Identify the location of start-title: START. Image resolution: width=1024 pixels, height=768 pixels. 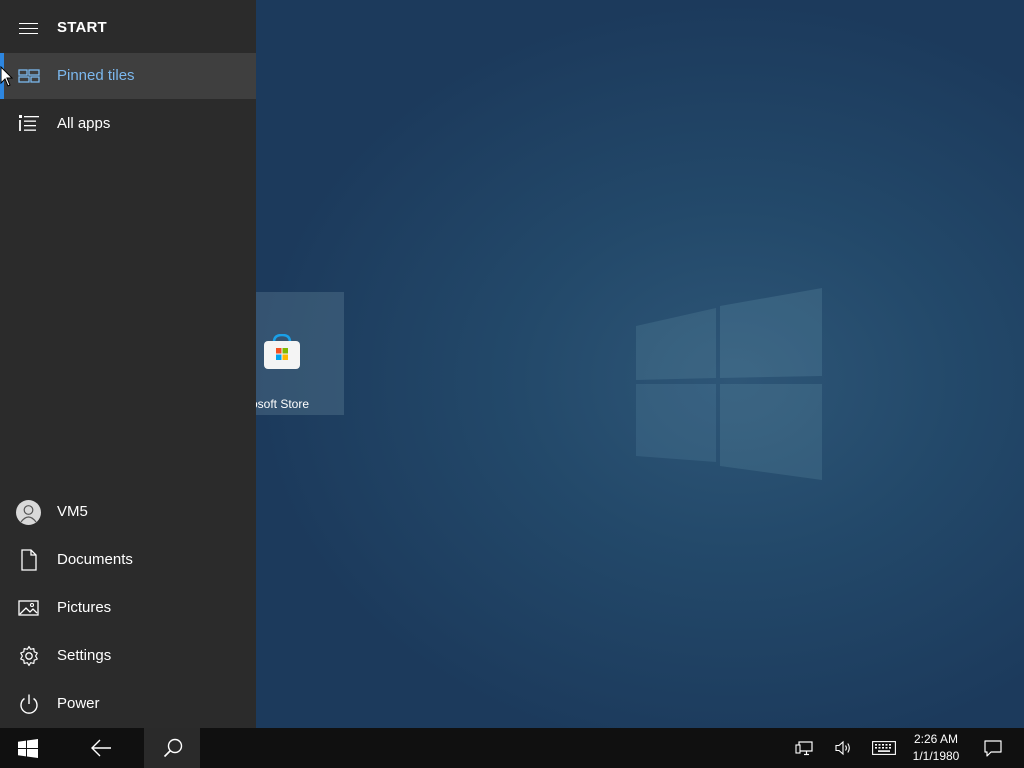
(82, 27).